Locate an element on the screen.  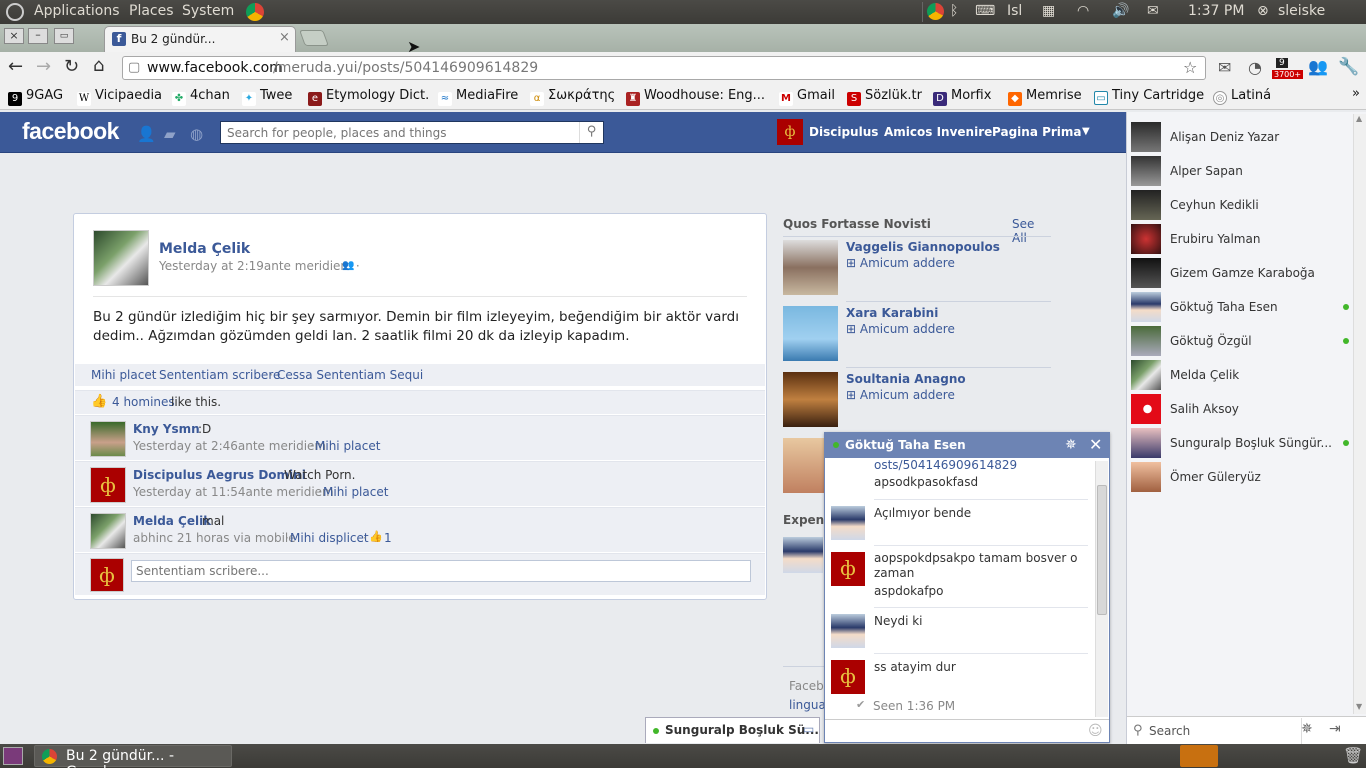
show-desktop-icon is located at coordinates (13, 756).